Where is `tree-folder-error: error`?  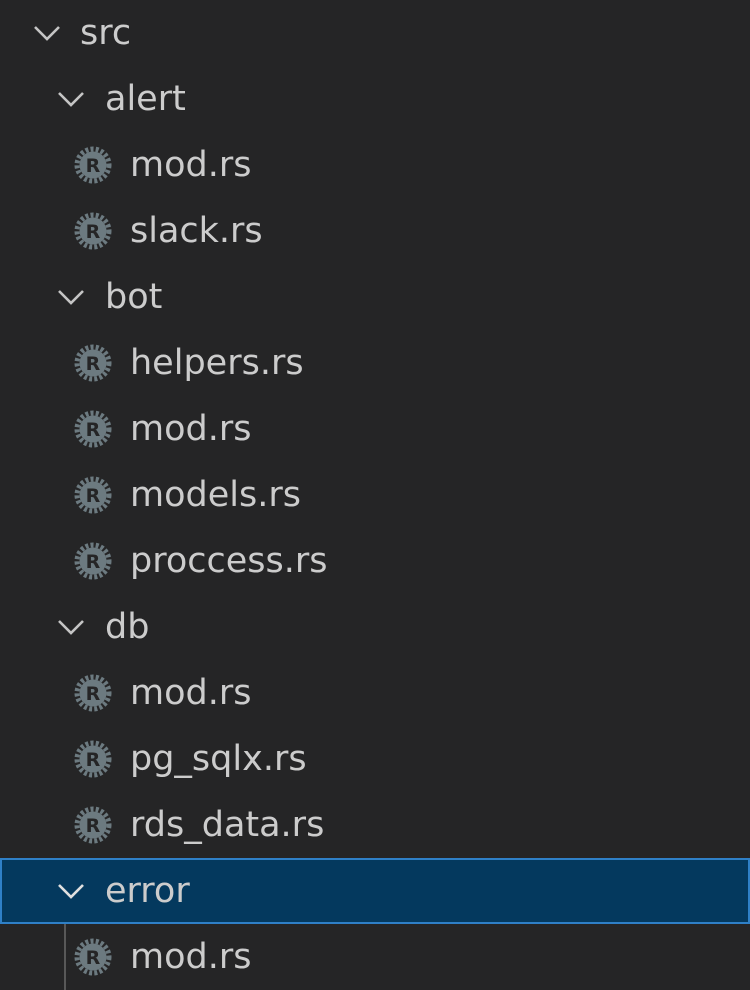
tree-folder-error: error is located at coordinates (375, 891).